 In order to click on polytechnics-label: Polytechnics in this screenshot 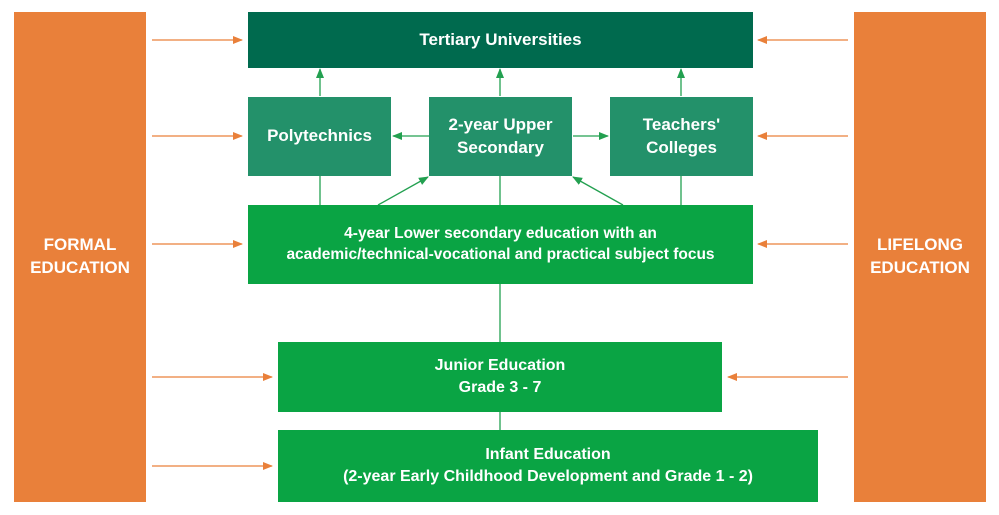, I will do `click(319, 136)`.